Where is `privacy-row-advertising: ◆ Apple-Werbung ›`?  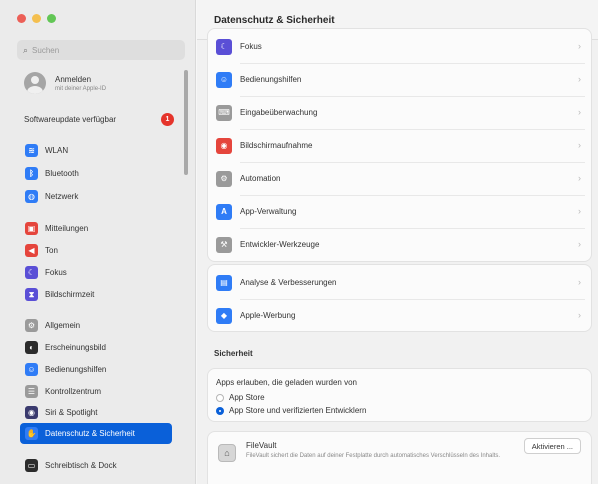
privacy-row-advertising: ◆ Apple-Werbung › is located at coordinates (400, 315).